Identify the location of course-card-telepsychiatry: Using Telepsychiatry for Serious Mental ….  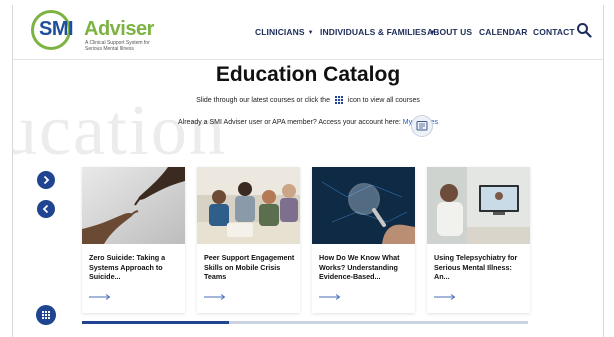
(478, 240).